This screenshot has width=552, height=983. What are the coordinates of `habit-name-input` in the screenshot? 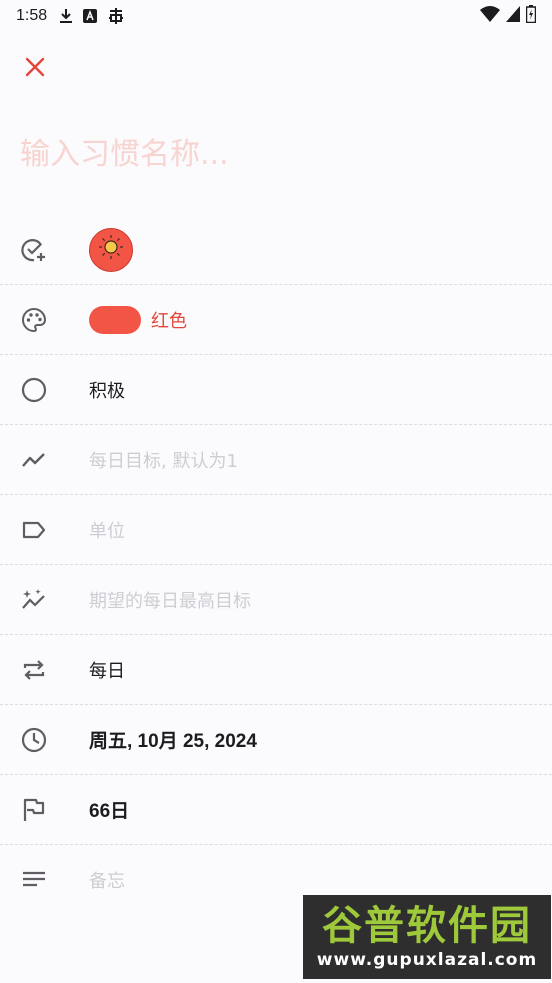 It's located at (270, 154).